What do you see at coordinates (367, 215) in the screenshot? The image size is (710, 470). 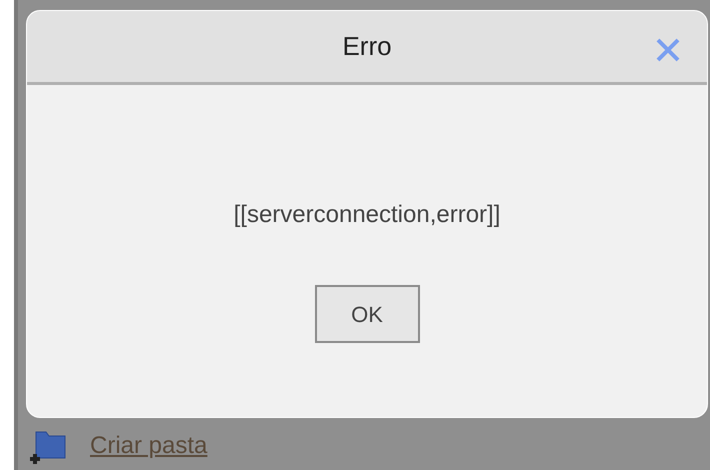 I see `dialog-message: [[serverconnection,error]]` at bounding box center [367, 215].